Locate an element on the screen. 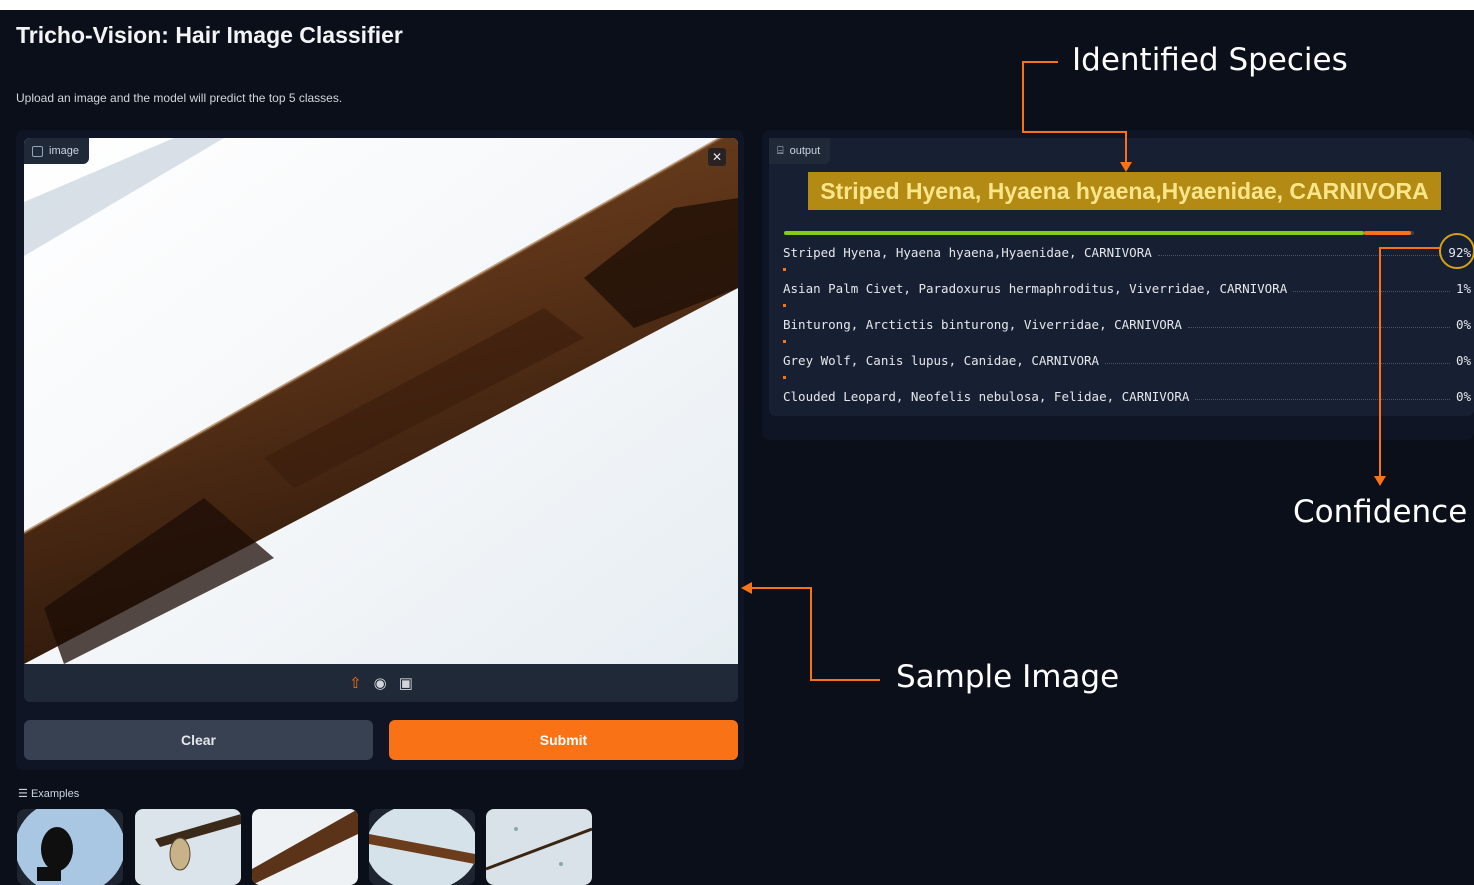 This screenshot has height=885, width=1474. identified-species-annotation: Identified Species is located at coordinates (1210, 60).